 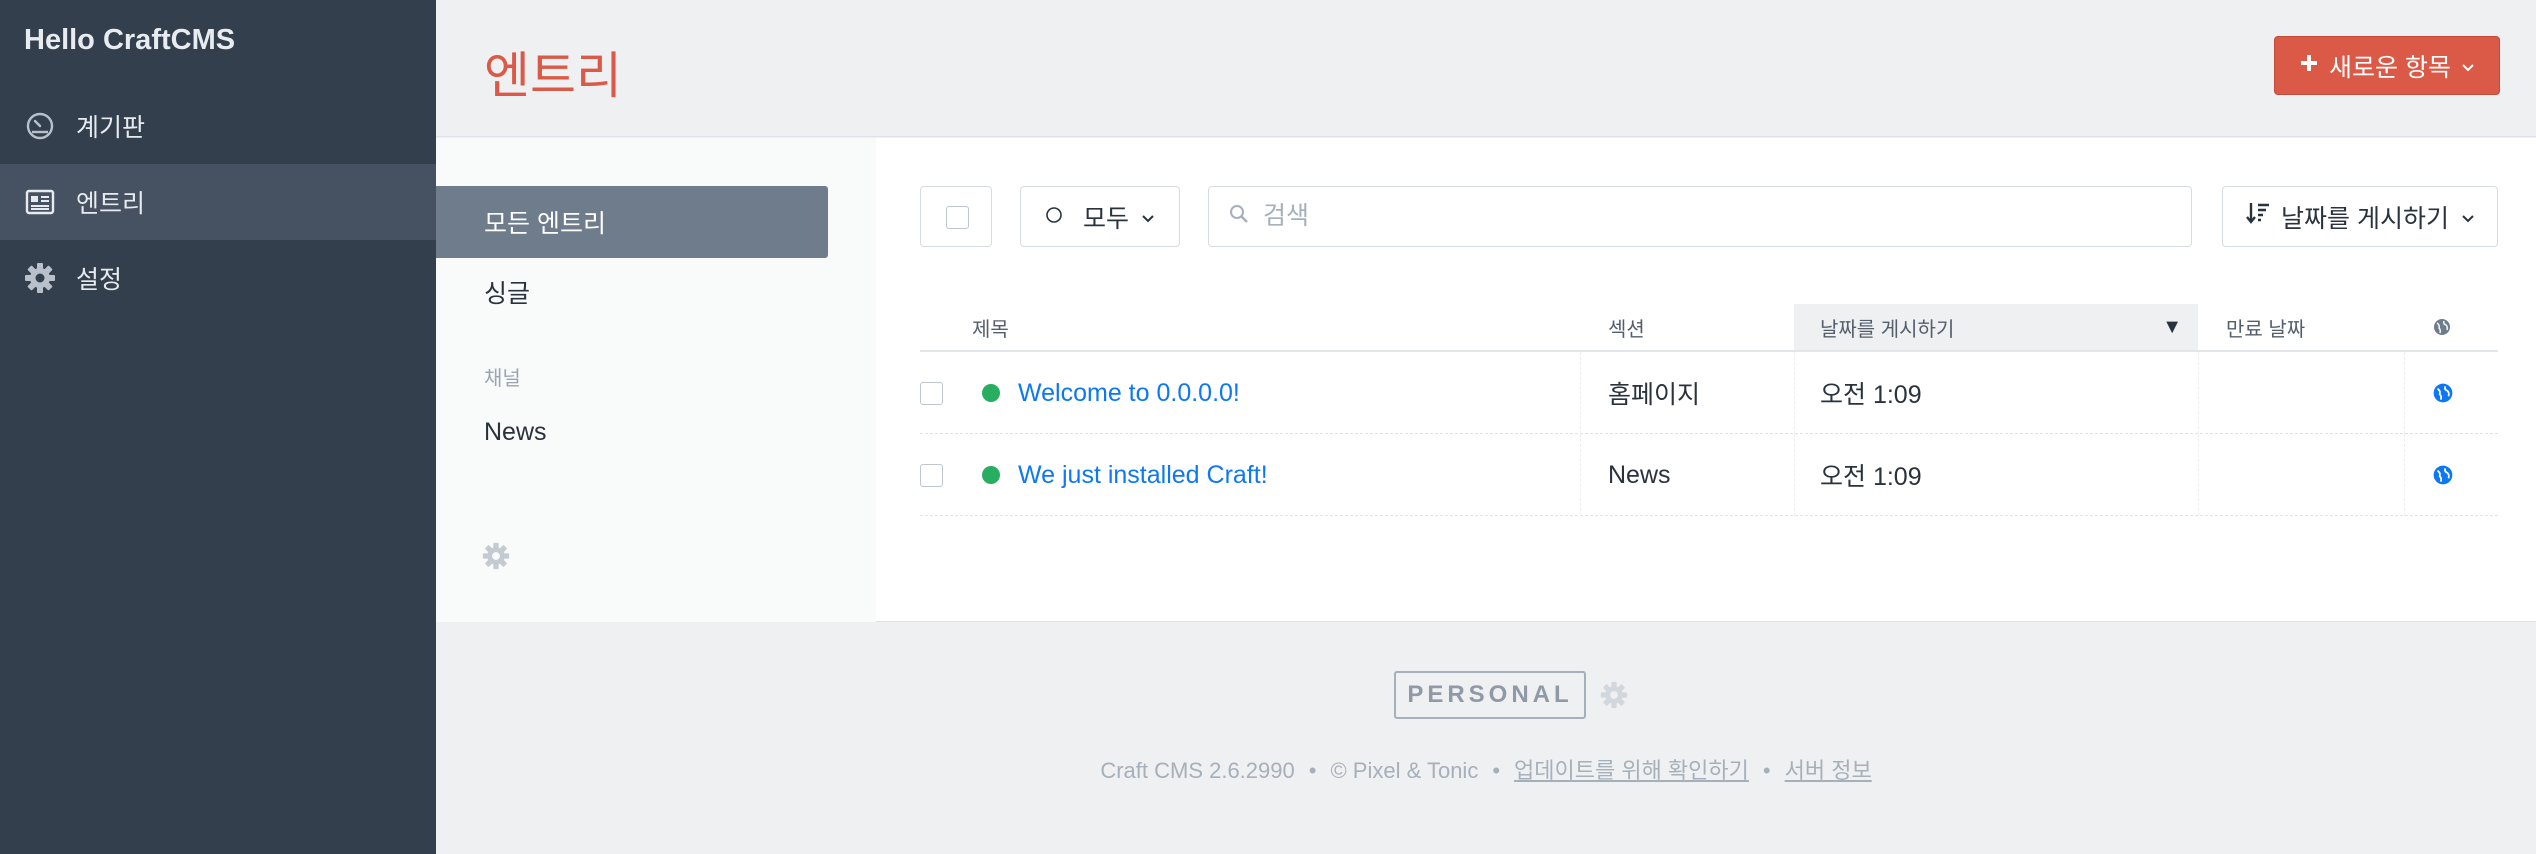 I want to click on status-filter-menu: 모두, so click(x=1100, y=216).